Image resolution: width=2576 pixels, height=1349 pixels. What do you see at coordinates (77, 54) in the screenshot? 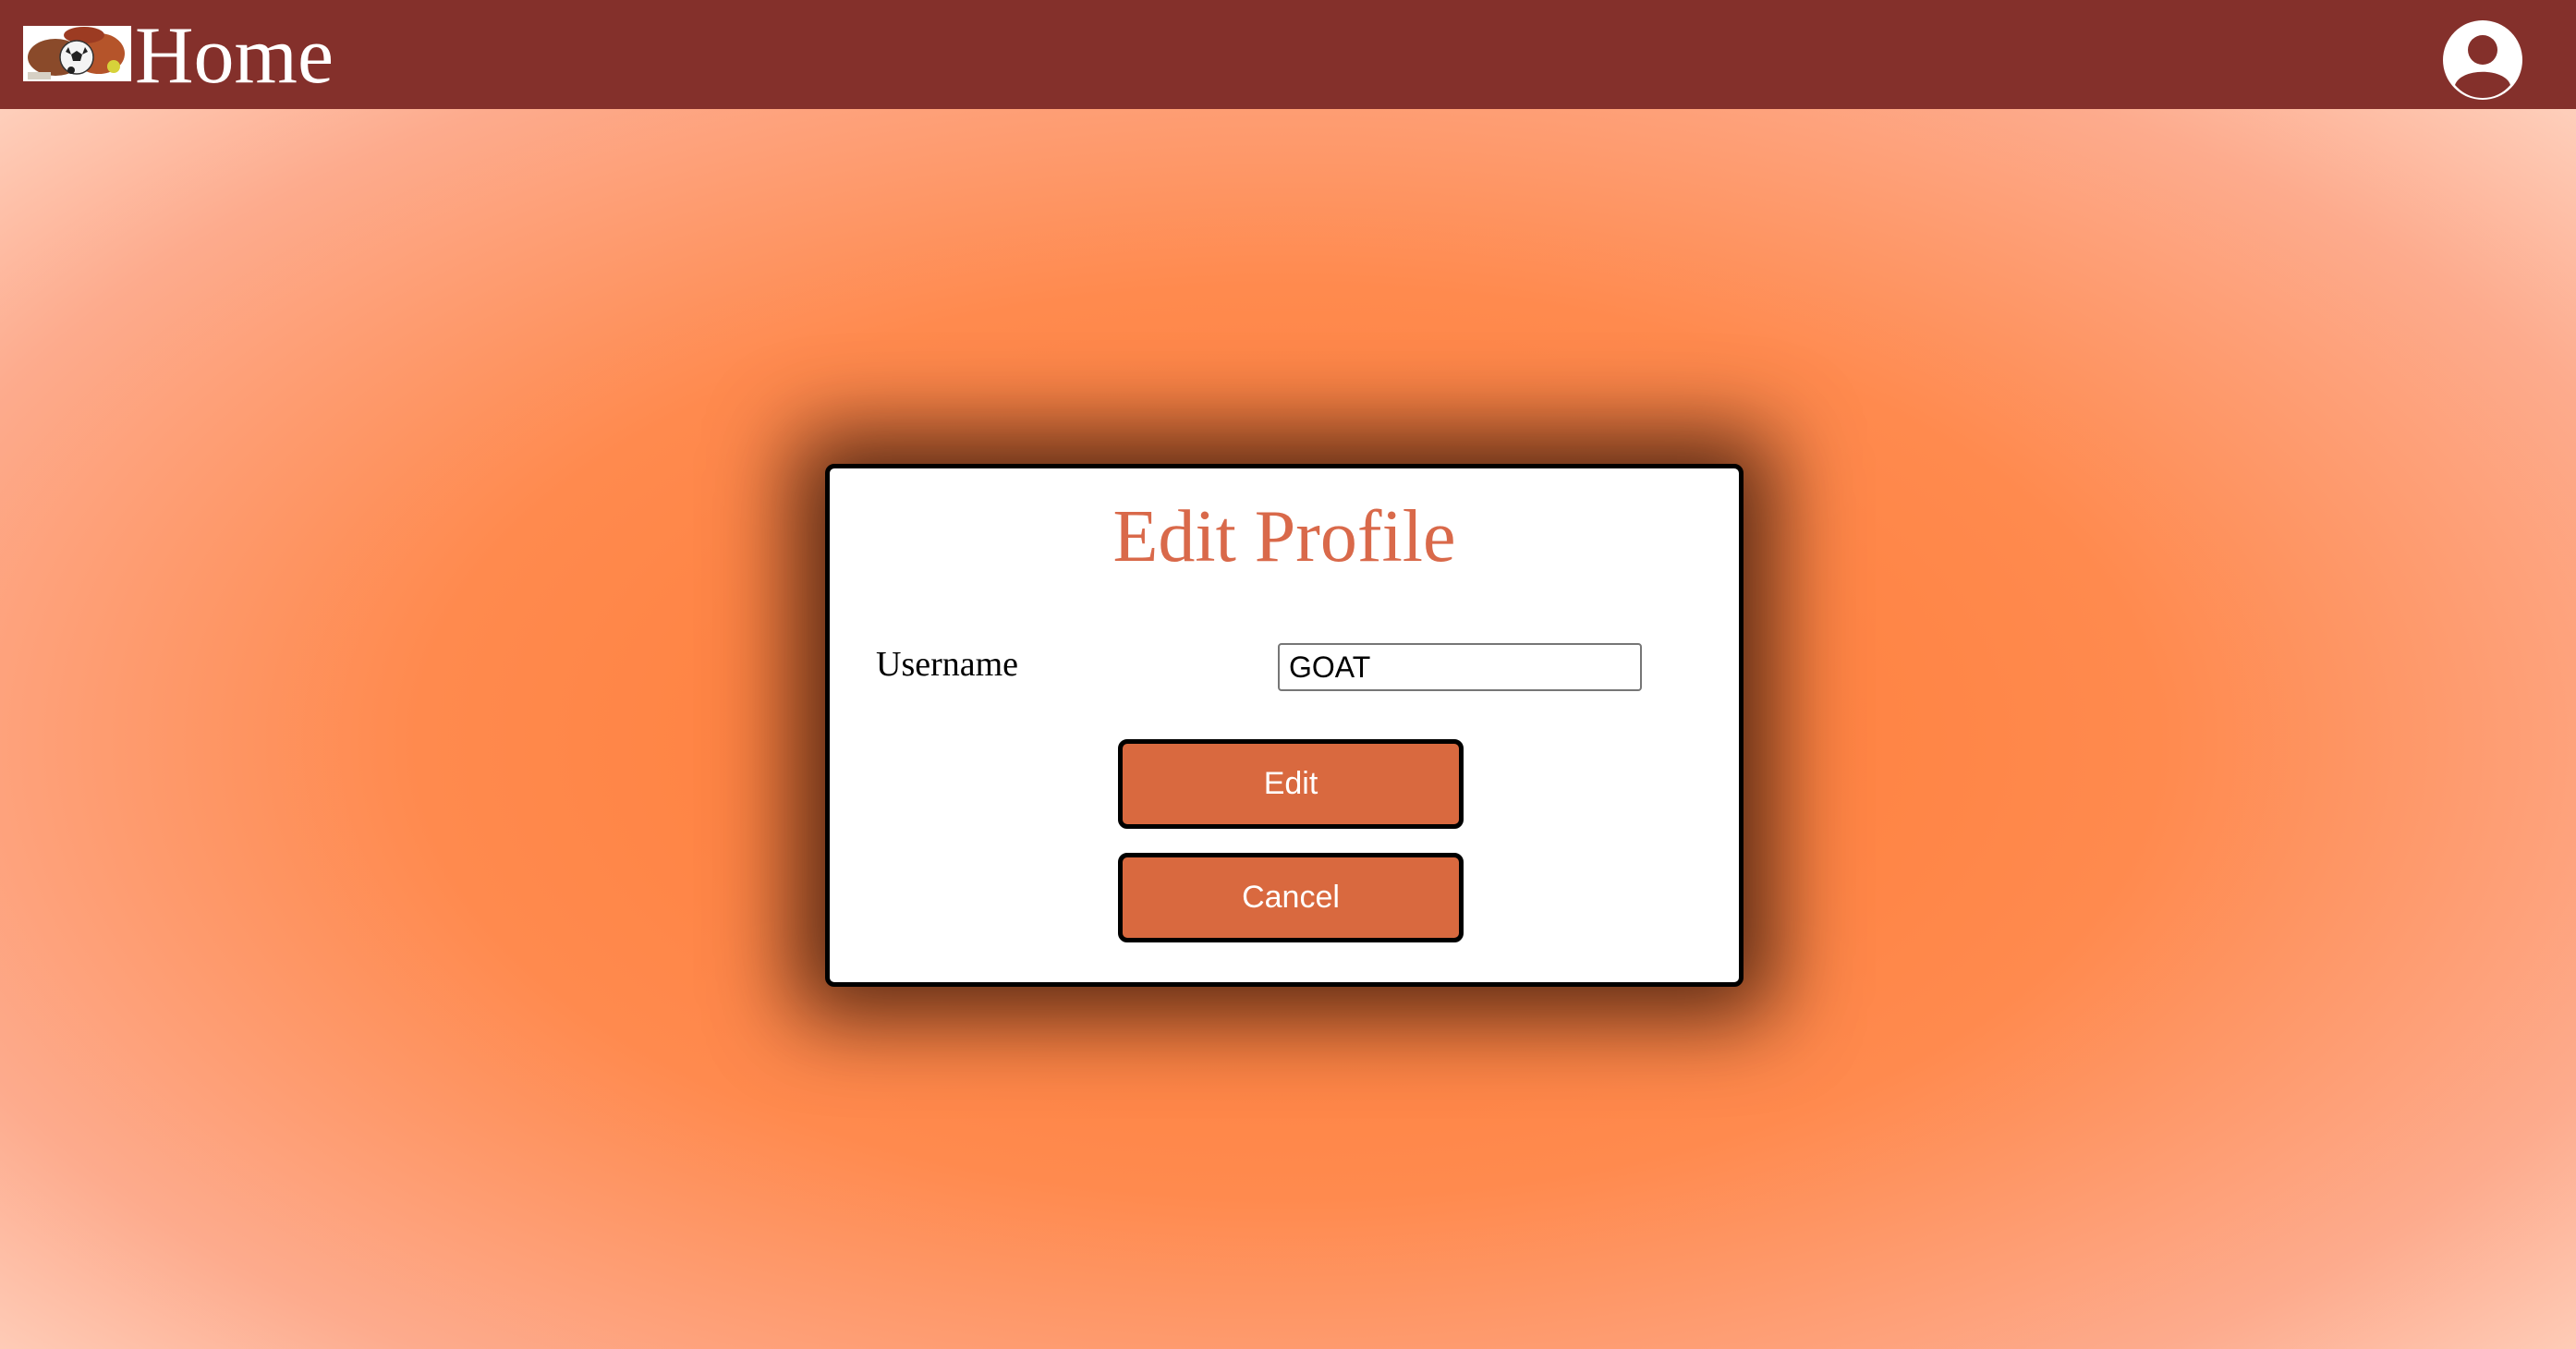
I see `soccer-ball-logo-icon` at bounding box center [77, 54].